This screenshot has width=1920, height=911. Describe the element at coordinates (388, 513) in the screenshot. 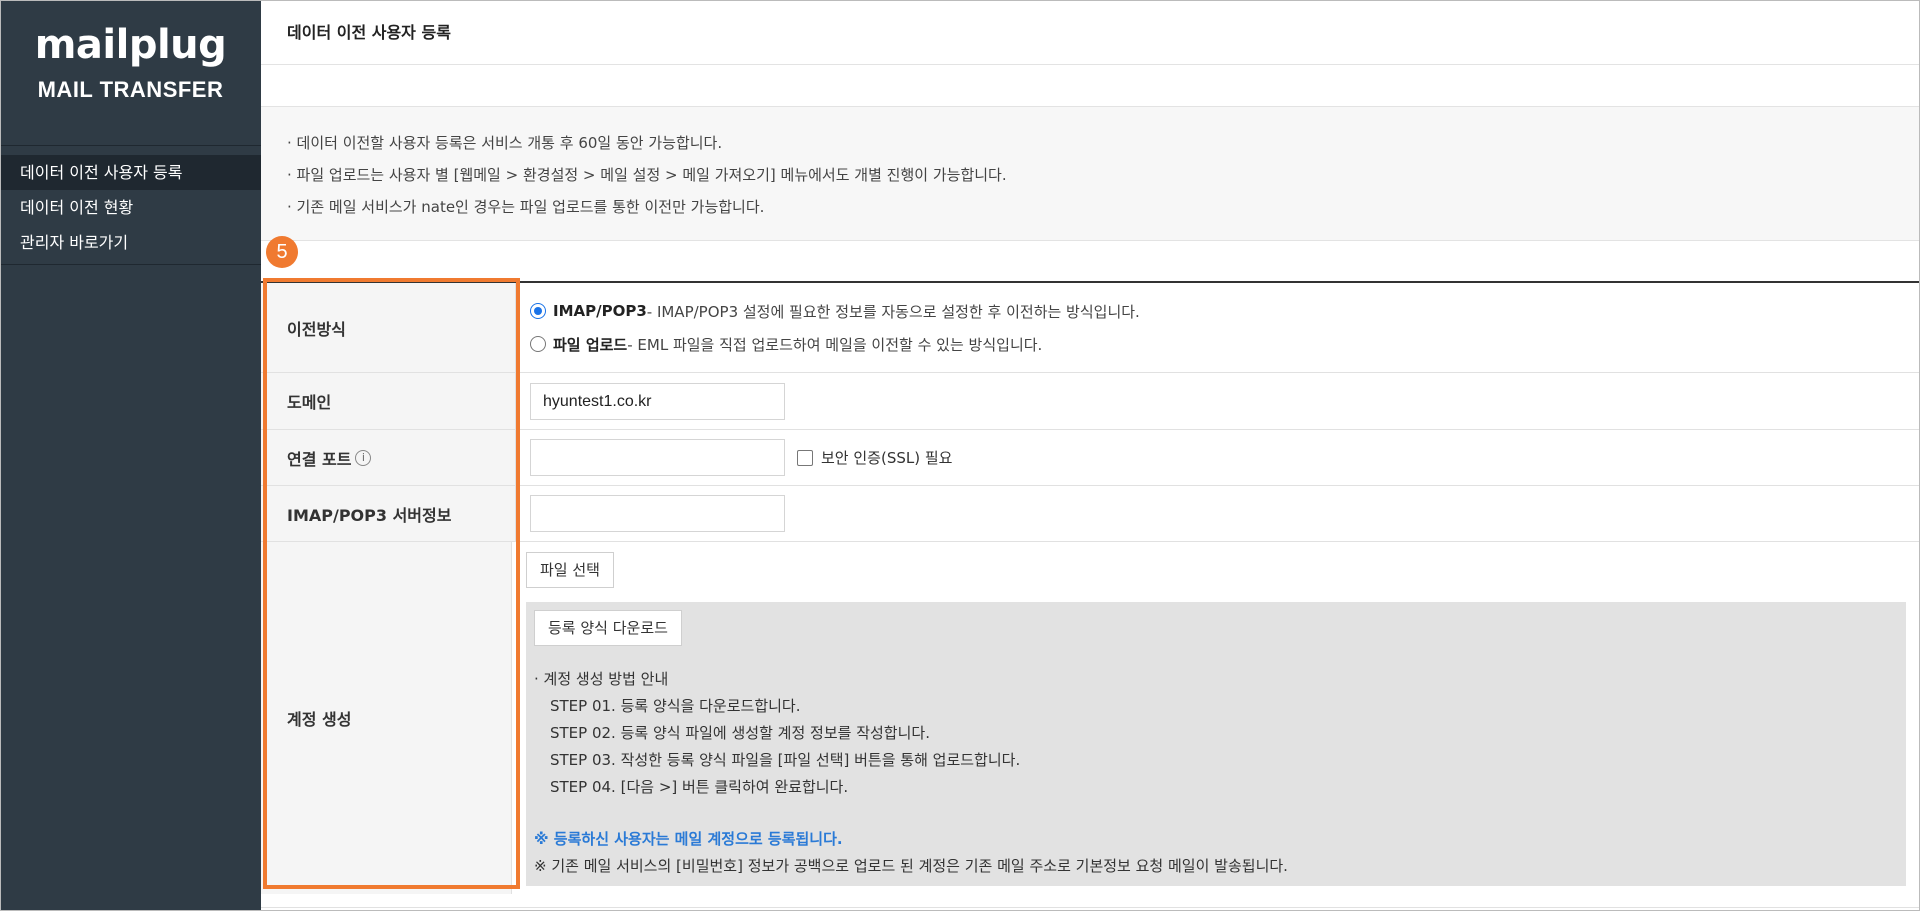

I see `server-label: IMAP/POP3 서버정보` at that location.